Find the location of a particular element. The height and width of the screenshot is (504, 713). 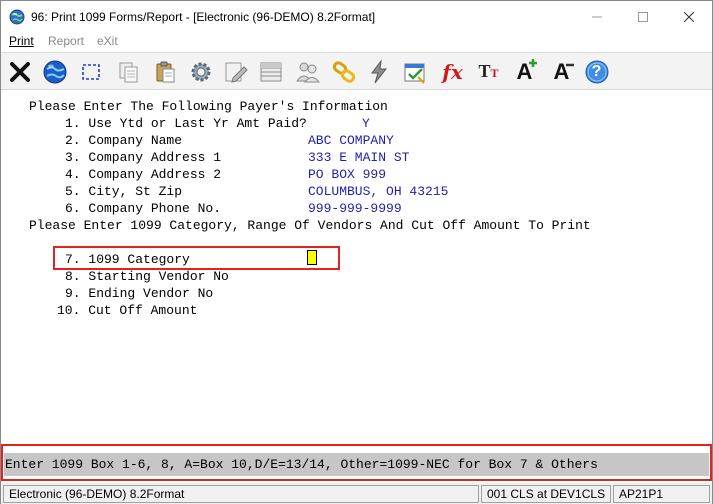

field-4-value: PO BOX 999 is located at coordinates (347, 175).